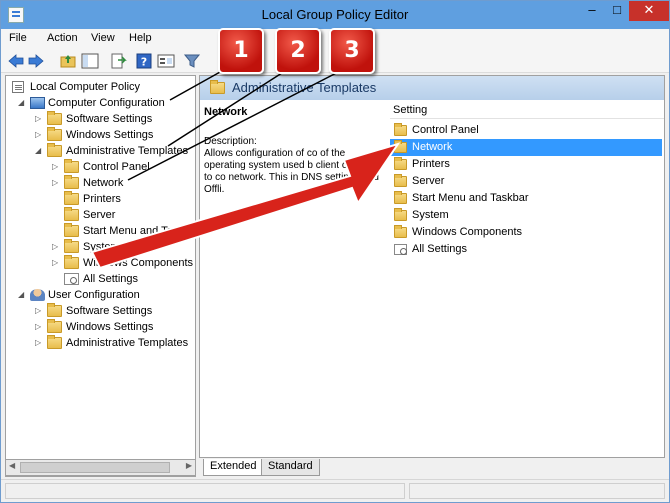 The width and height of the screenshot is (670, 503). Describe the element at coordinates (100, 183) in the screenshot. I see `tree-item-network: ▷ Network` at that location.